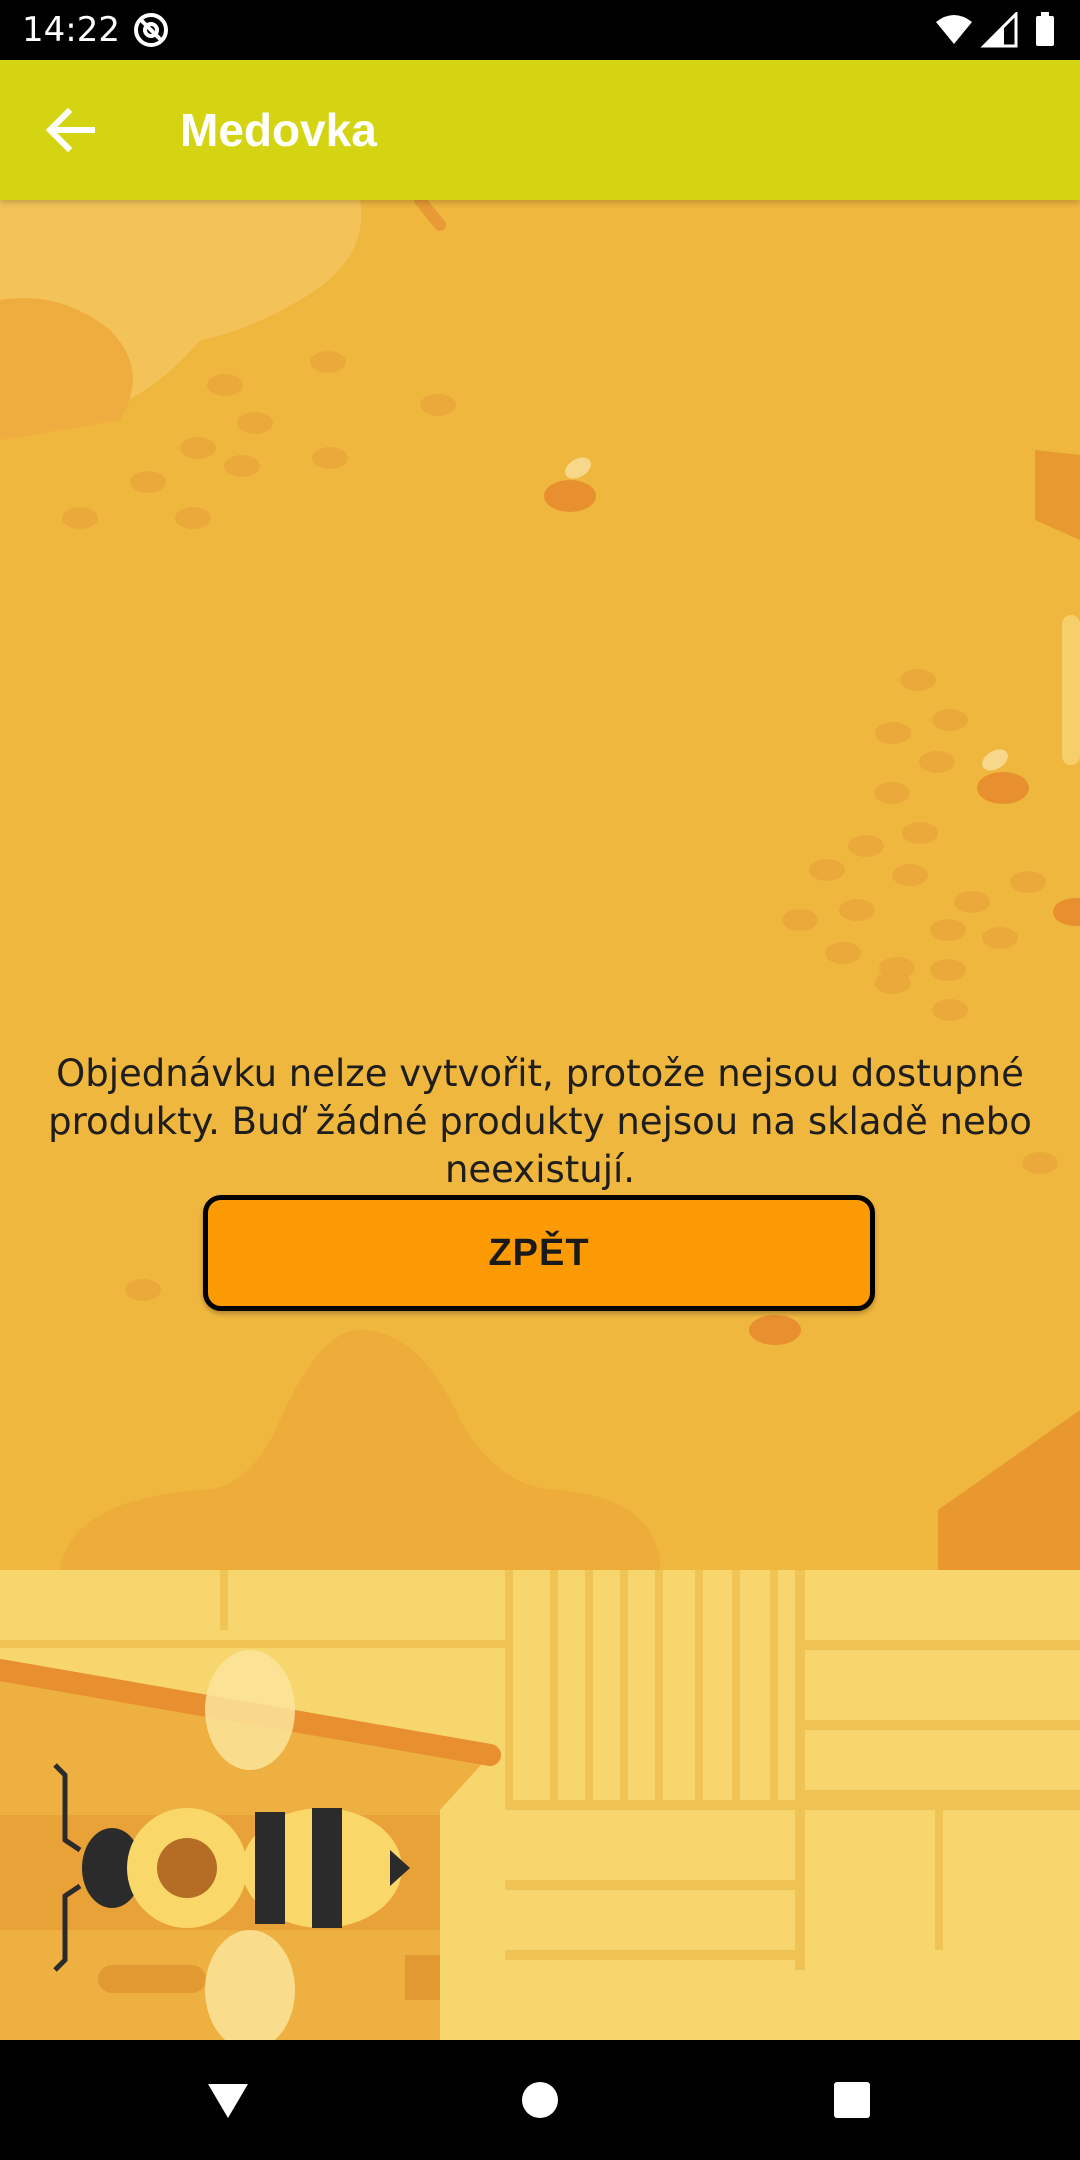 This screenshot has width=1080, height=2160. What do you see at coordinates (71, 30) in the screenshot?
I see `status-time: 14:22` at bounding box center [71, 30].